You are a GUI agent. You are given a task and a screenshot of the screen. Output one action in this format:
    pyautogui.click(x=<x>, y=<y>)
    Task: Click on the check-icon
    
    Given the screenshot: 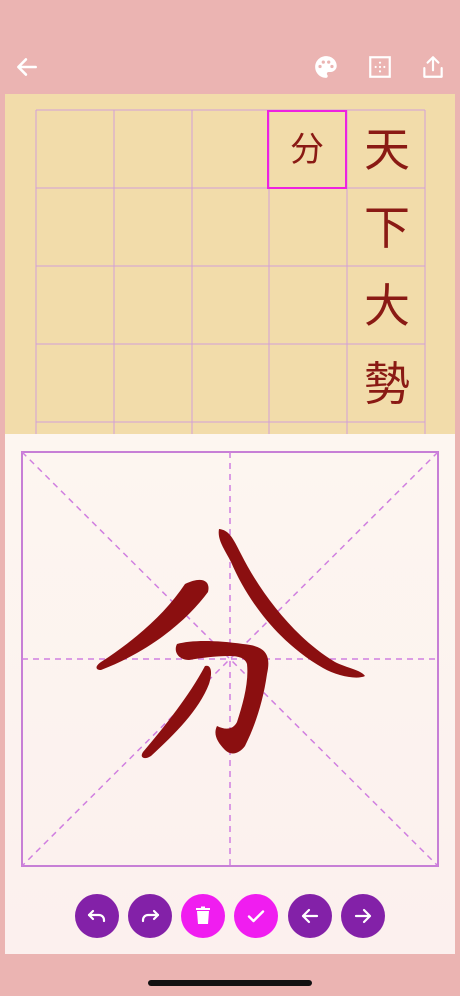 What is the action you would take?
    pyautogui.click(x=256, y=916)
    